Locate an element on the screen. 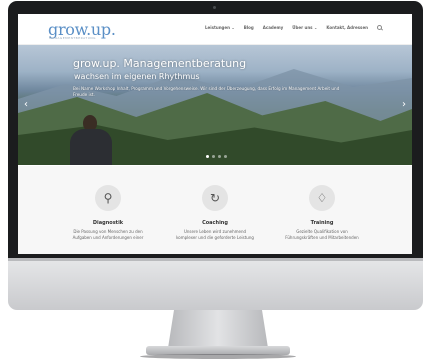 This screenshot has width=431, height=363. hero-subtitle: wachsen im eigenen Rhythmus is located at coordinates (137, 76).